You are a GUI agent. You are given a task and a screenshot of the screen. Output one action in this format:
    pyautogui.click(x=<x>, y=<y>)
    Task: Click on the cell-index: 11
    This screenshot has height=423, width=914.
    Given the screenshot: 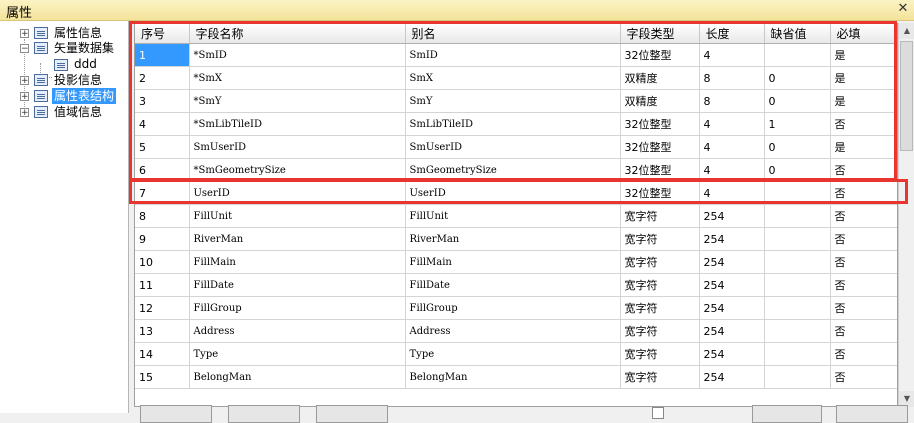 What is the action you would take?
    pyautogui.click(x=162, y=285)
    